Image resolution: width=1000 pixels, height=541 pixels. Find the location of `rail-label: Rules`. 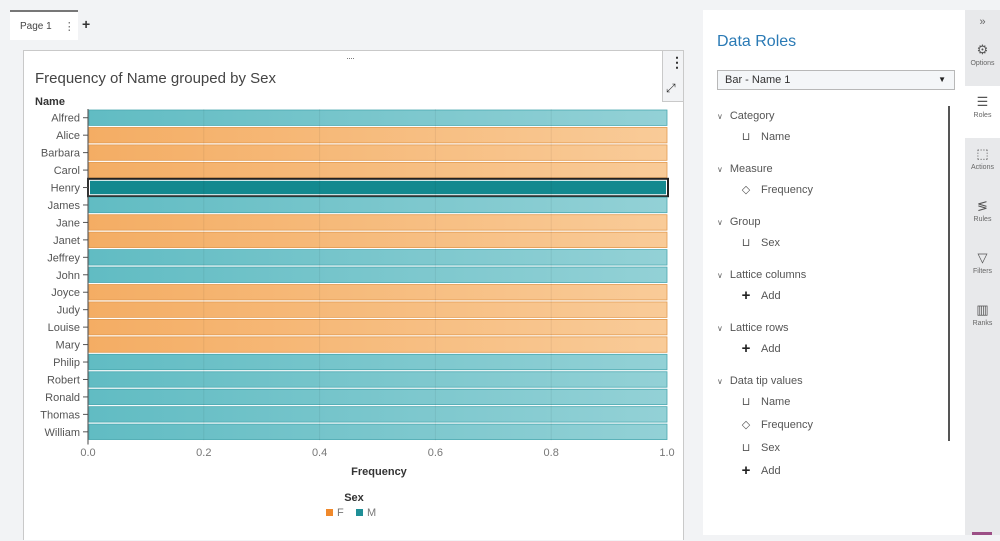

rail-label: Rules is located at coordinates (982, 219).